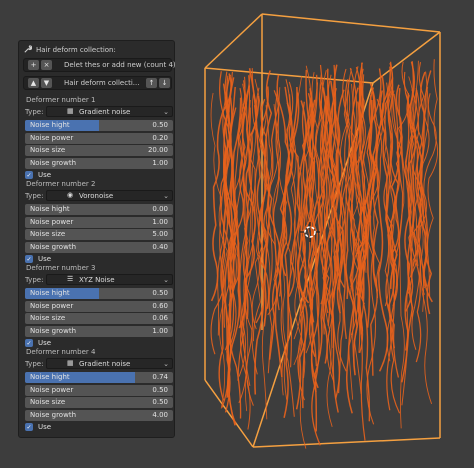 This screenshot has height=468, width=474. I want to click on move-up-button: ↑, so click(151, 83).